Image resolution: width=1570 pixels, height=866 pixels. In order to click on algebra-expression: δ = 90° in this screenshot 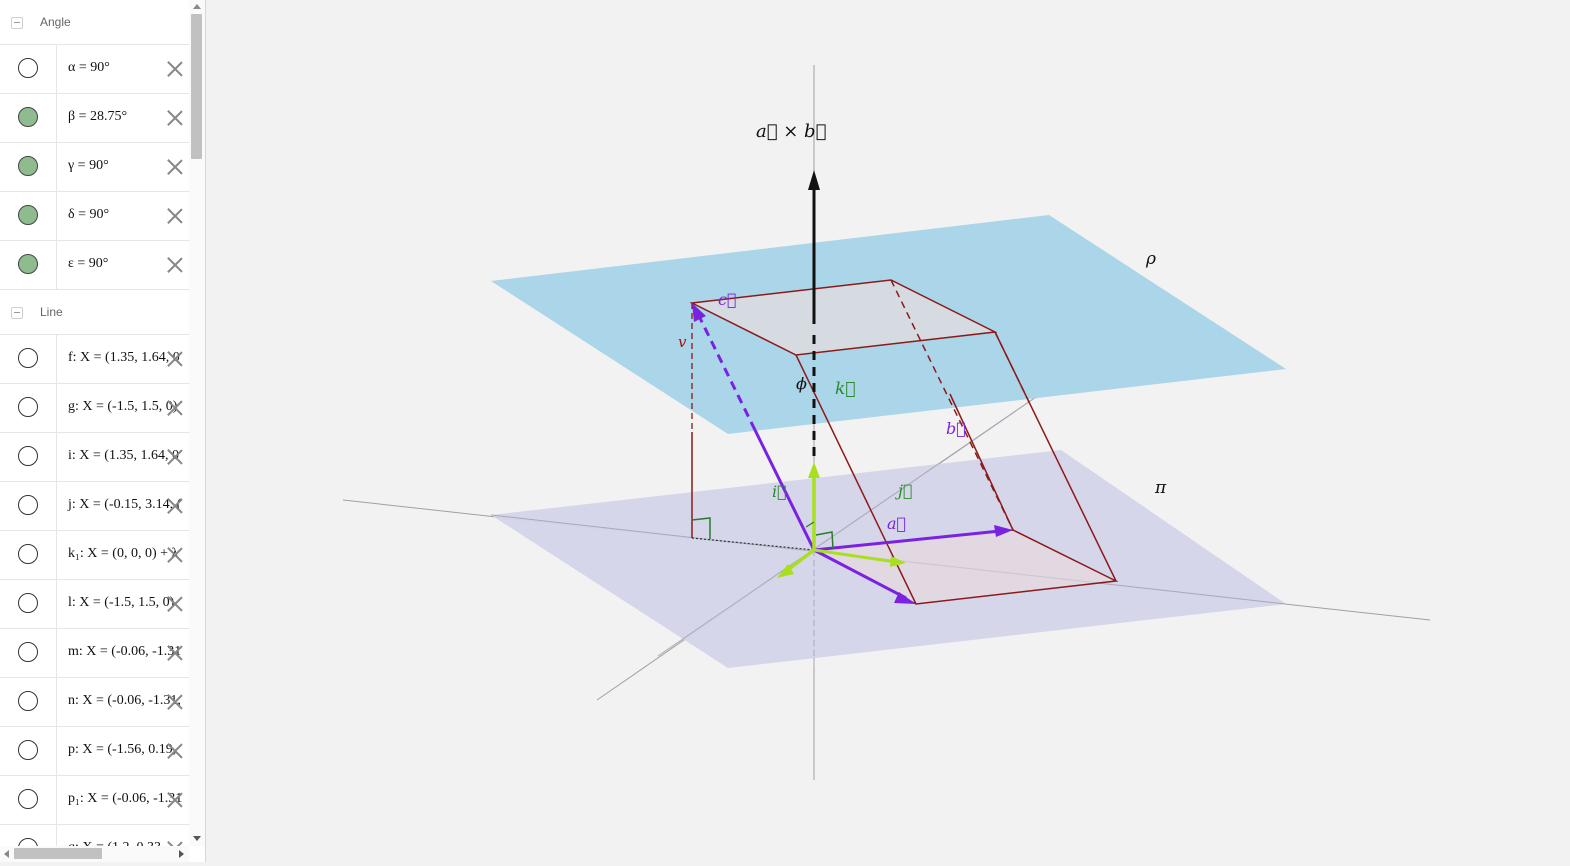, I will do `click(88, 215)`.